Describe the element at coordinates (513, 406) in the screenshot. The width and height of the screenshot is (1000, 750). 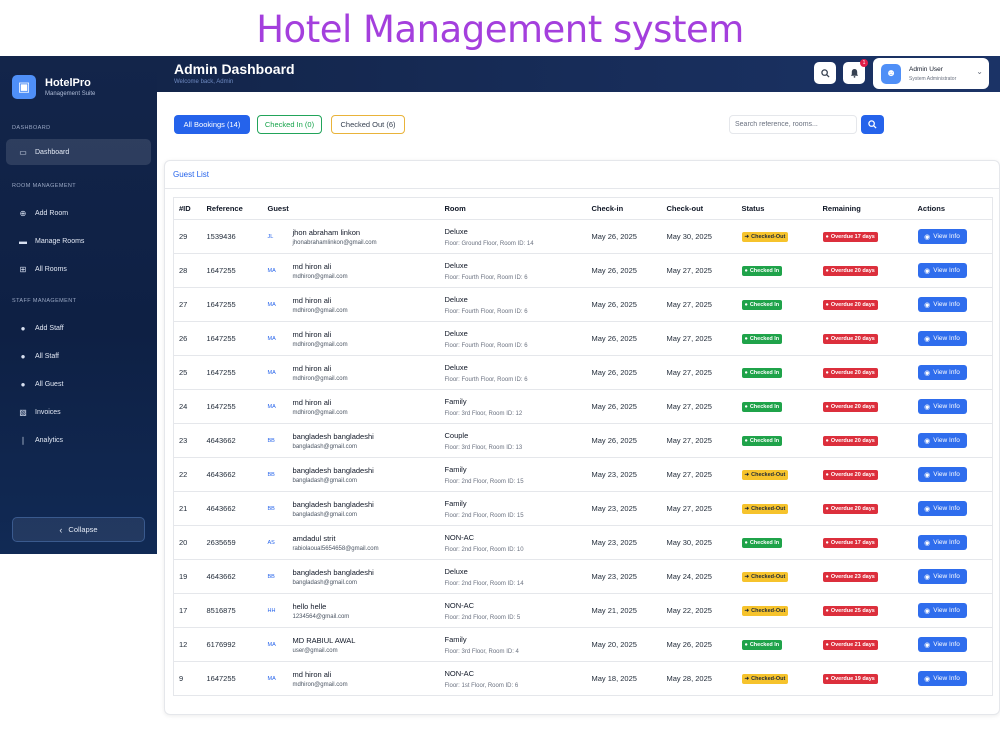
I see `cell-room: Family Floor: 3rd Floor, Room ID: 12` at that location.